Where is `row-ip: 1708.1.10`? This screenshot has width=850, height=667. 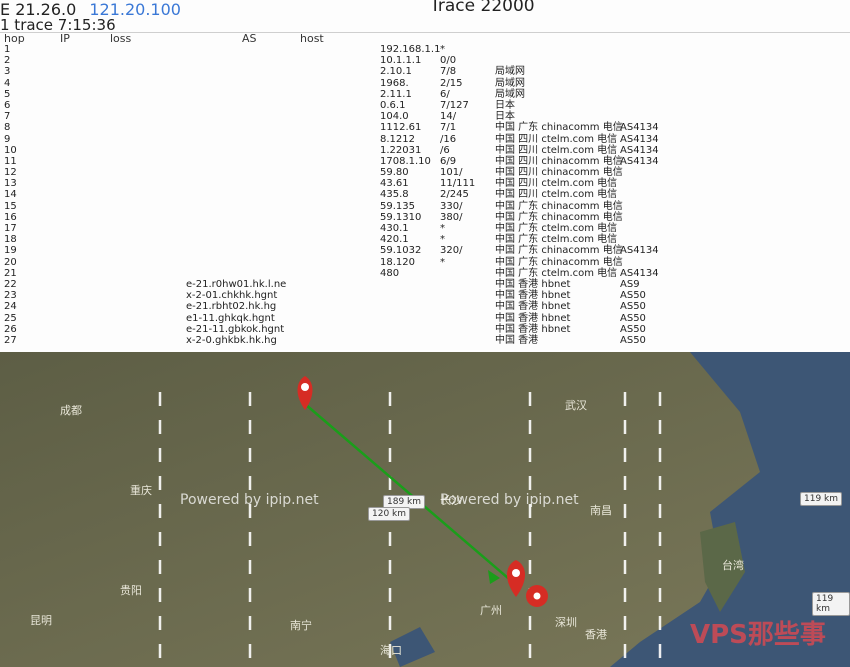 row-ip: 1708.1.10 is located at coordinates (405, 161).